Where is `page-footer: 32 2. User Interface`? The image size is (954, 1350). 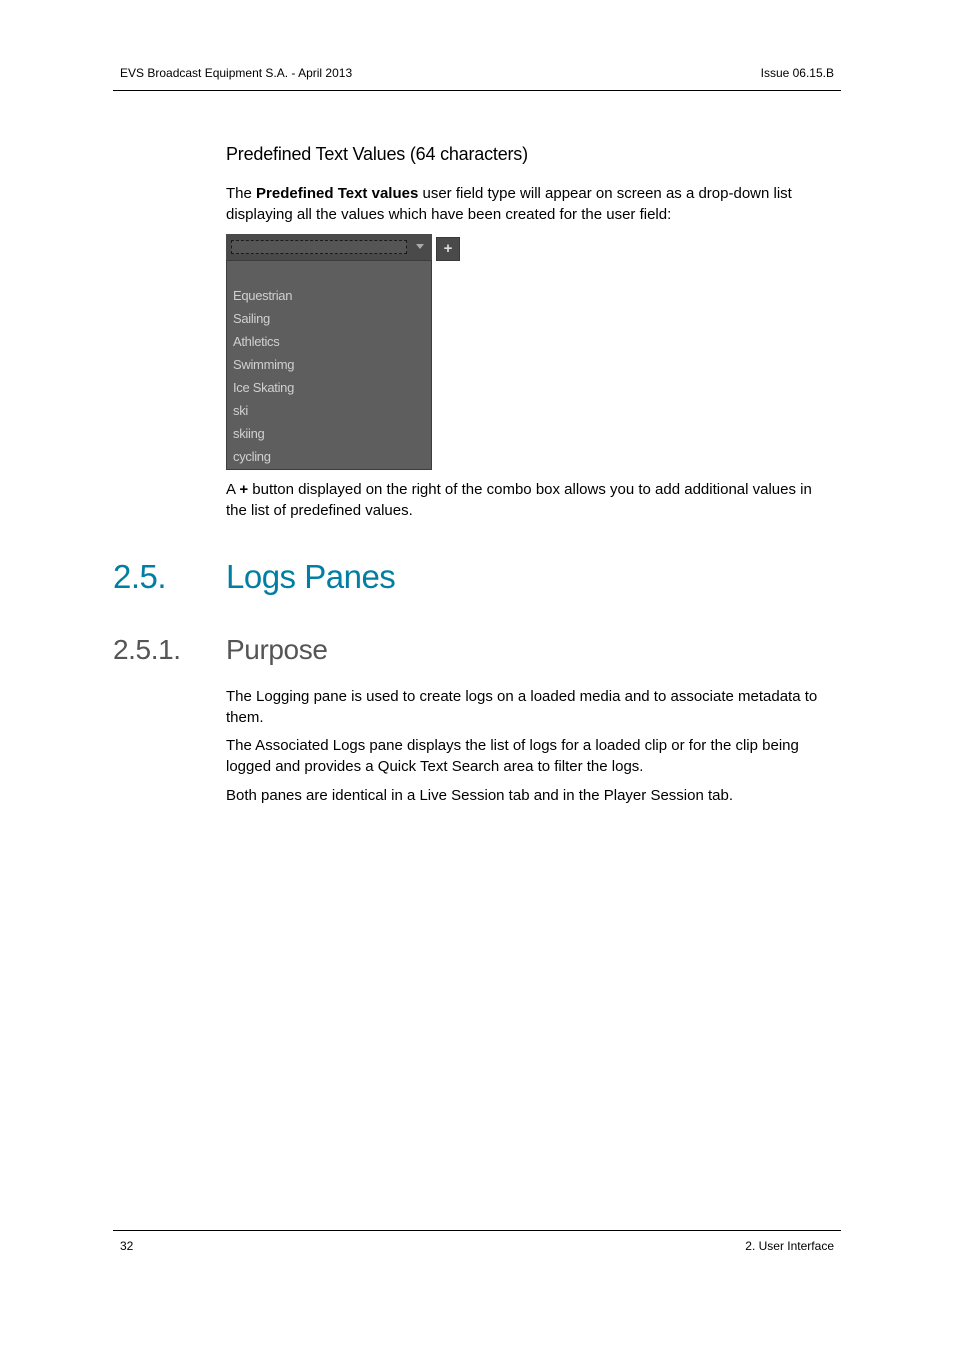 page-footer: 32 2. User Interface is located at coordinates (477, 1242).